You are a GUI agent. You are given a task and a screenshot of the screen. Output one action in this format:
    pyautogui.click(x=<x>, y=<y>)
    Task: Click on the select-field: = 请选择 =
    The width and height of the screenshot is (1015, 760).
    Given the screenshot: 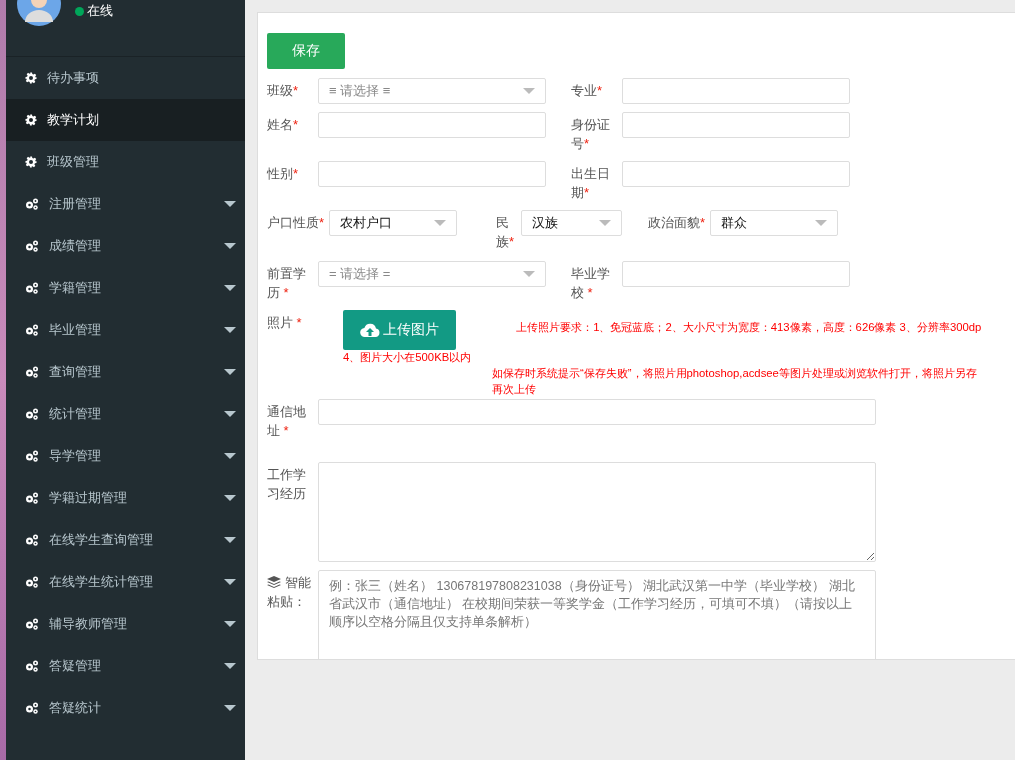 What is the action you would take?
    pyautogui.click(x=432, y=274)
    